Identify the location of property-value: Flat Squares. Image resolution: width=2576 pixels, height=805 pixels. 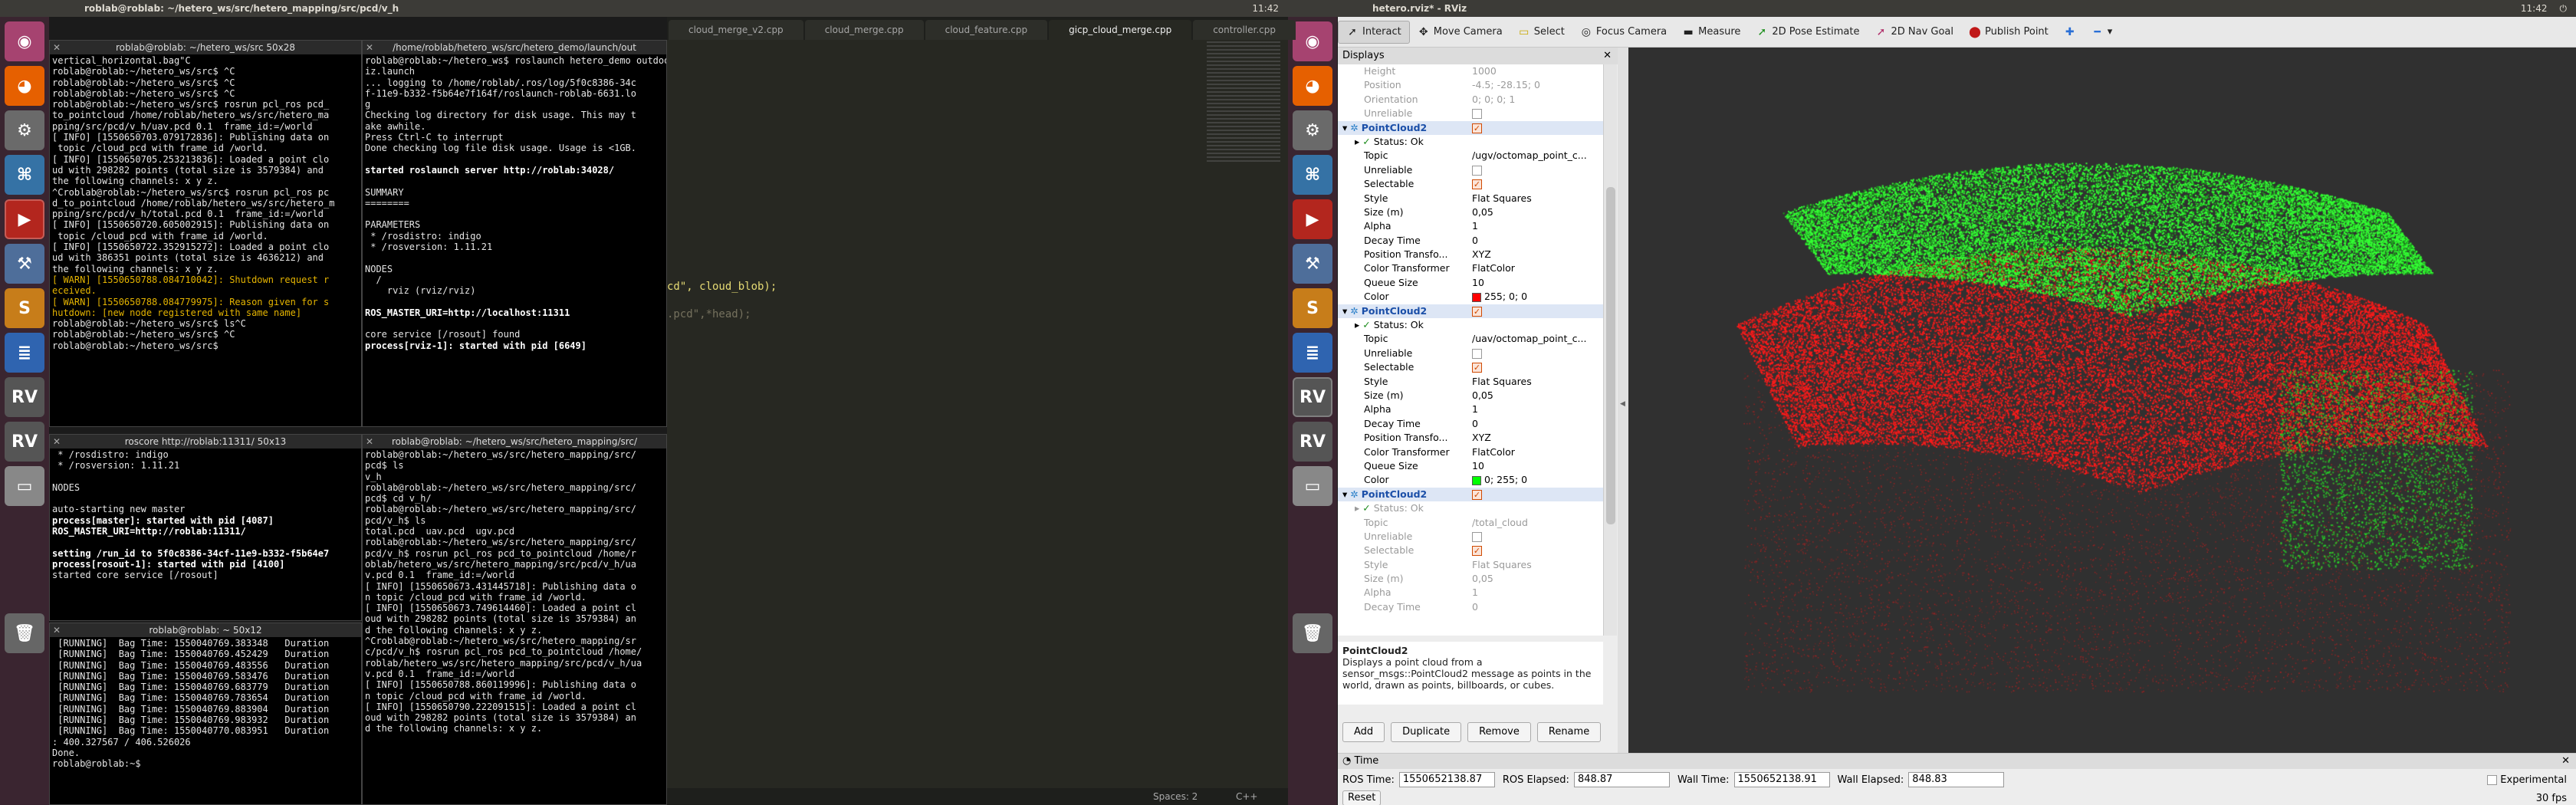
(1538, 565).